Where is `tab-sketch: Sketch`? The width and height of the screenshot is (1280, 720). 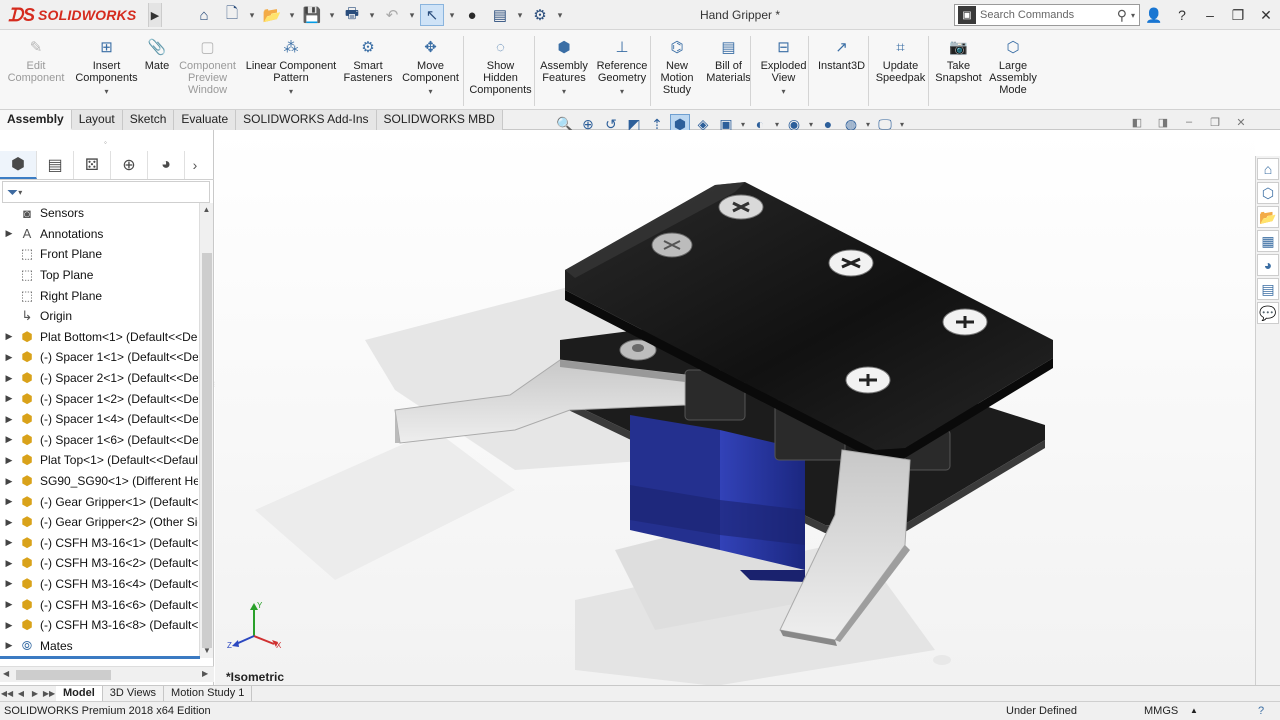
tab-sketch: Sketch is located at coordinates (148, 120).